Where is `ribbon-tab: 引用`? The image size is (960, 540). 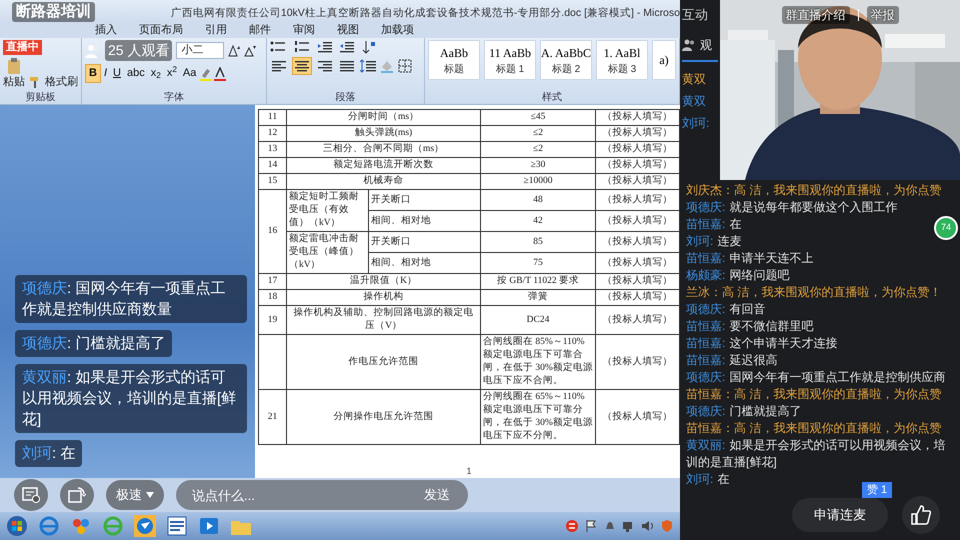 ribbon-tab: 引用 is located at coordinates (216, 30).